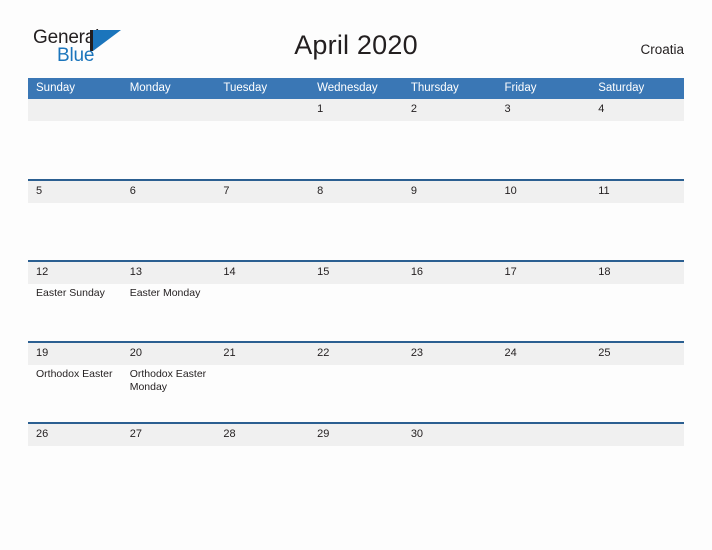 Image resolution: width=712 pixels, height=550 pixels. I want to click on day-number: 27, so click(168, 435).